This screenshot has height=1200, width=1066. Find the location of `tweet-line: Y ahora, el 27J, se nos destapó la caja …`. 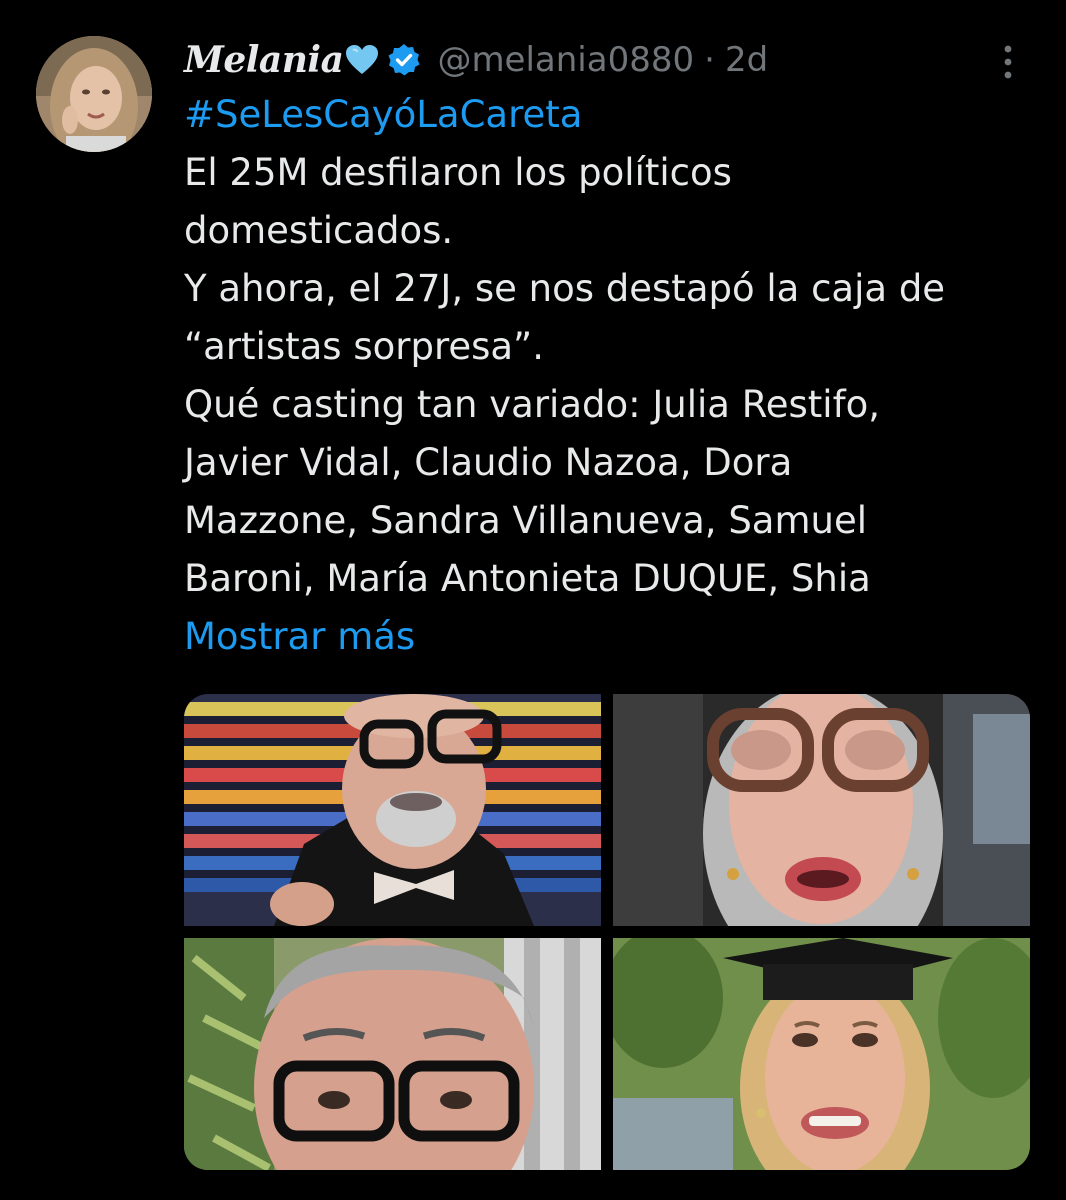

tweet-line: Y ahora, el 27J, se nos destapó la caja … is located at coordinates (565, 288).